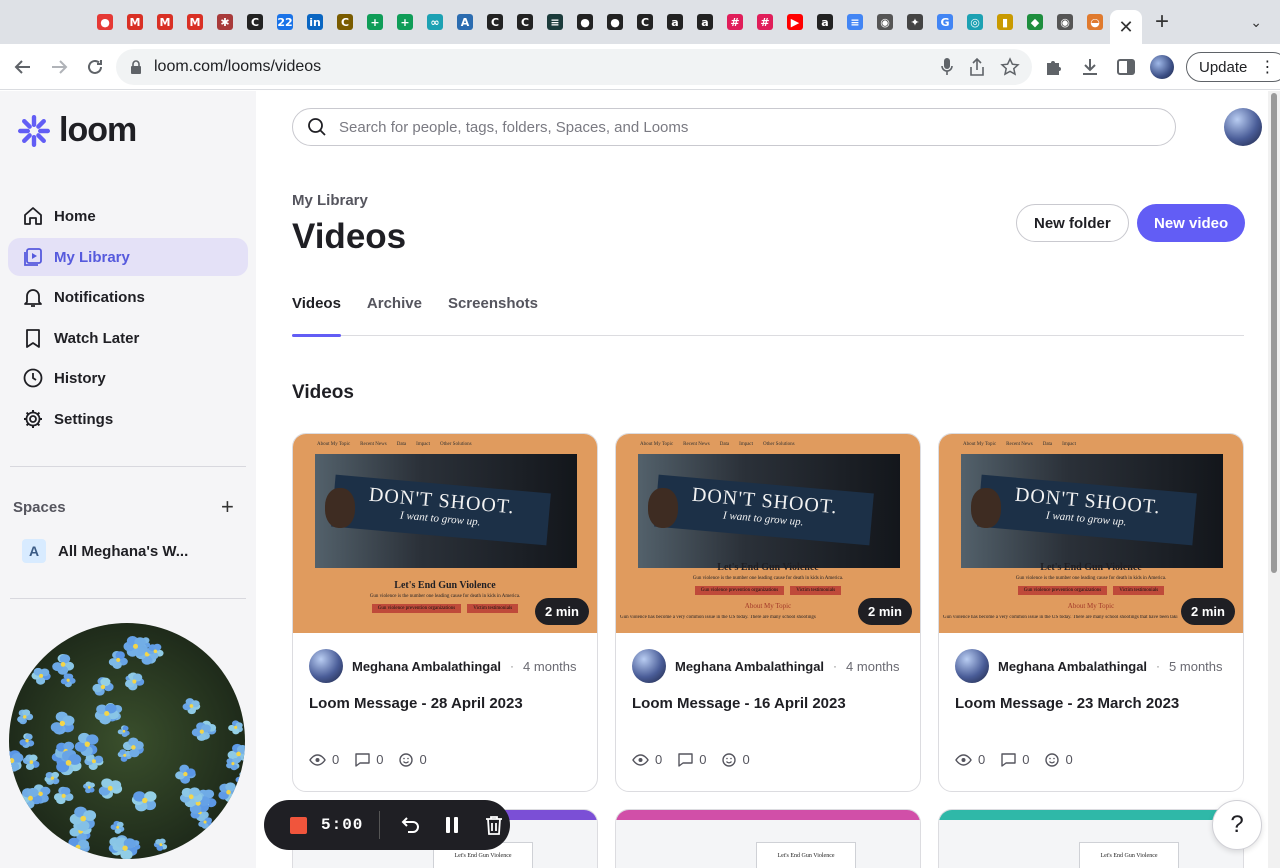  Describe the element at coordinates (1014, 759) in the screenshot. I see `video-stats: 0 0 0` at that location.